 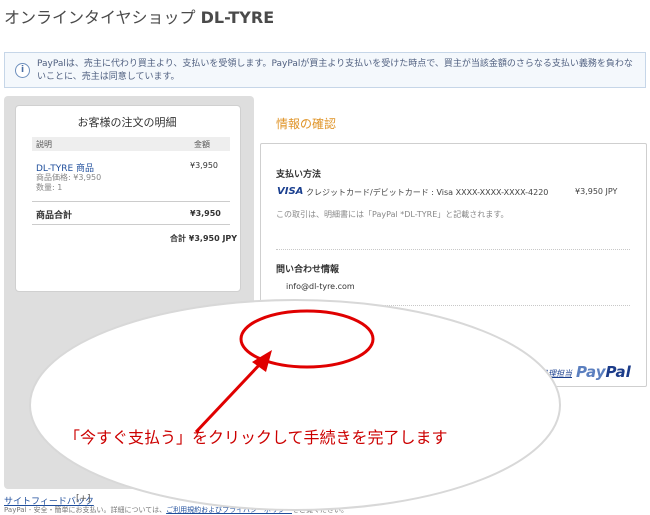 What do you see at coordinates (205, 213) in the screenshot?
I see `subtotal-value: ¥3,950` at bounding box center [205, 213].